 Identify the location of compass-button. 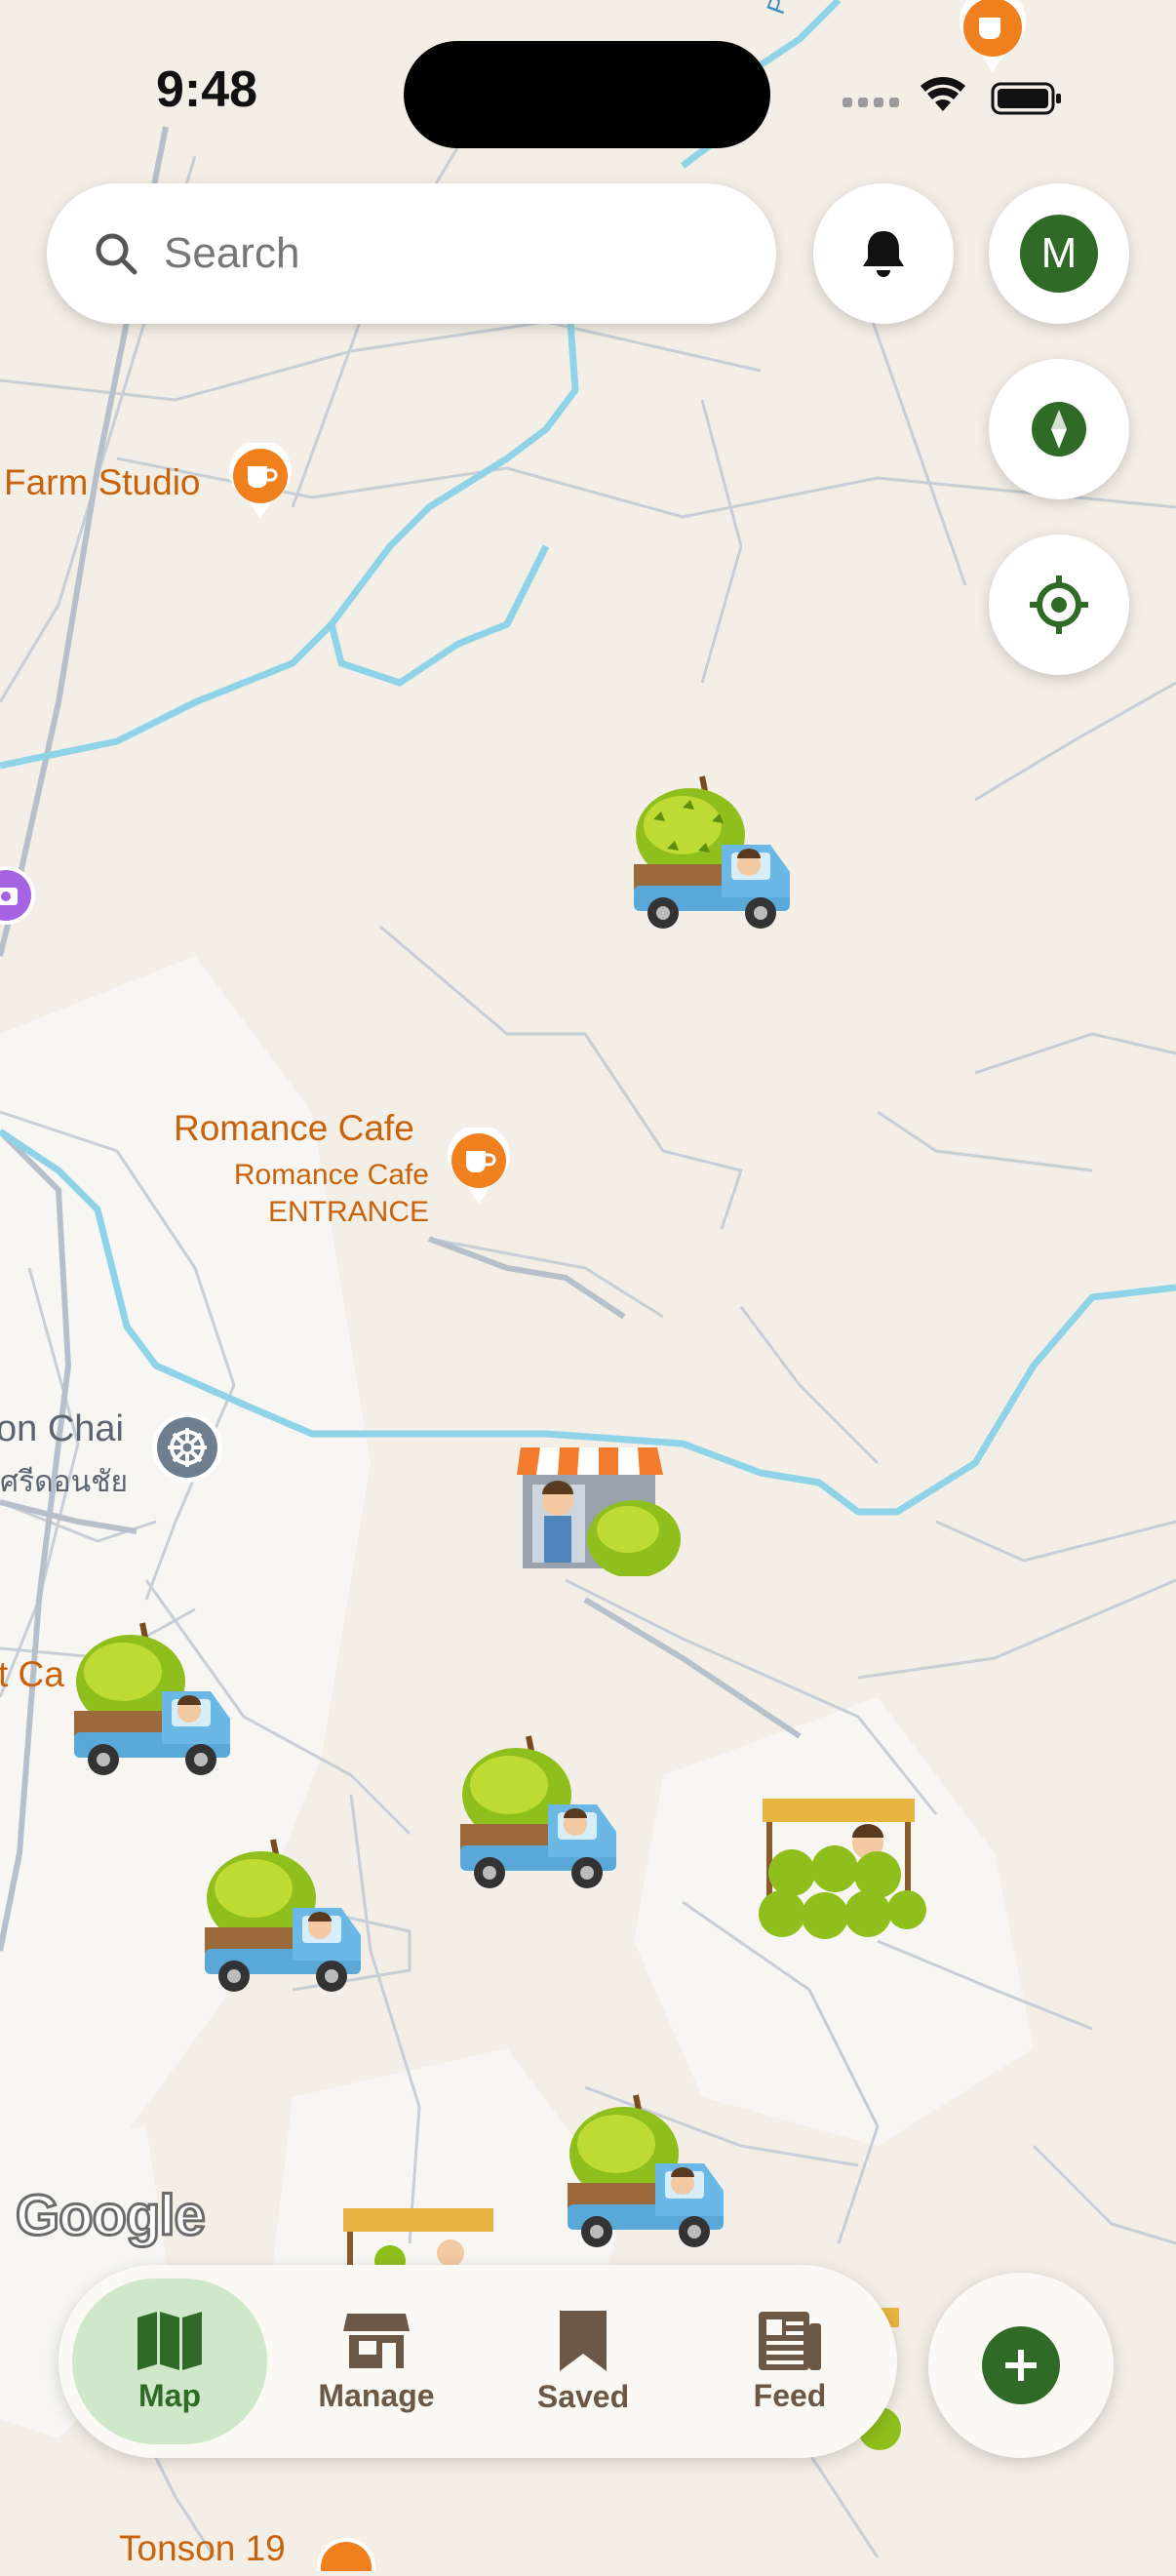
(1059, 429).